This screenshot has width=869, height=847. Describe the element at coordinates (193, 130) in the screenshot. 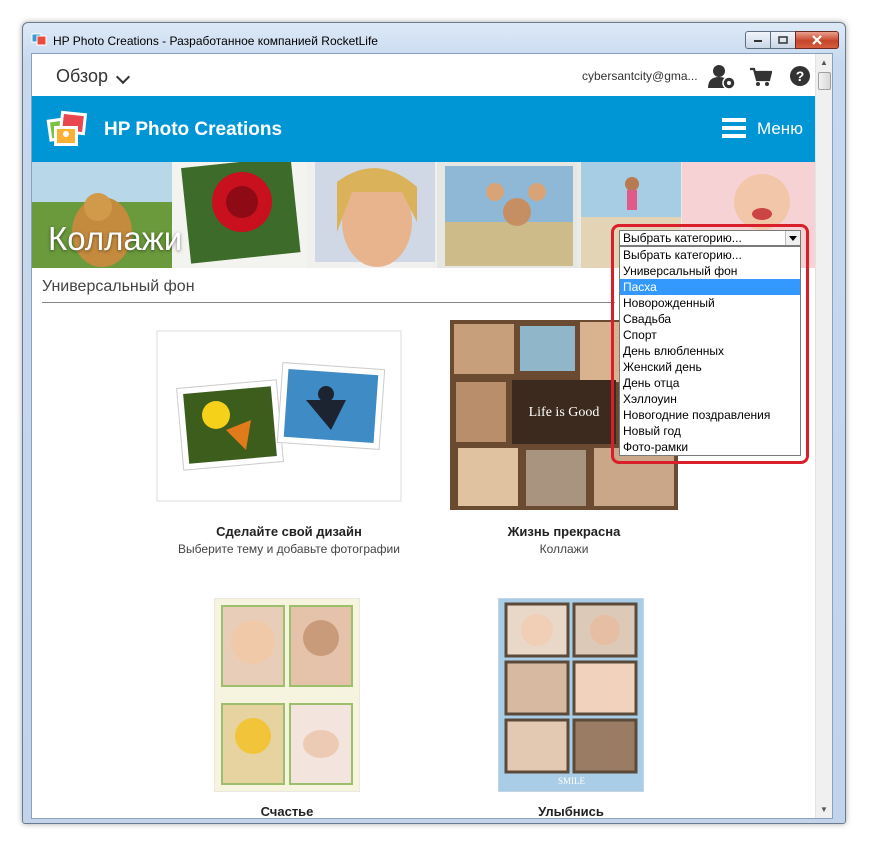

I see `brand-name: HP Photo Creations` at that location.